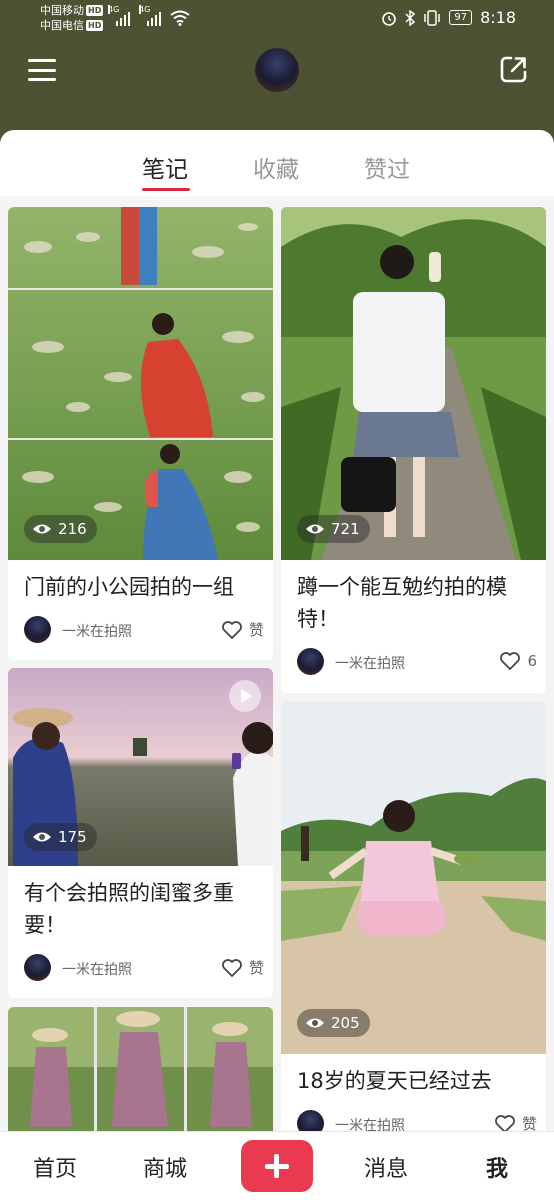 Image resolution: width=554 pixels, height=1200 pixels. I want to click on bottom-nav: 首页 商城 消息 我, so click(277, 1165).